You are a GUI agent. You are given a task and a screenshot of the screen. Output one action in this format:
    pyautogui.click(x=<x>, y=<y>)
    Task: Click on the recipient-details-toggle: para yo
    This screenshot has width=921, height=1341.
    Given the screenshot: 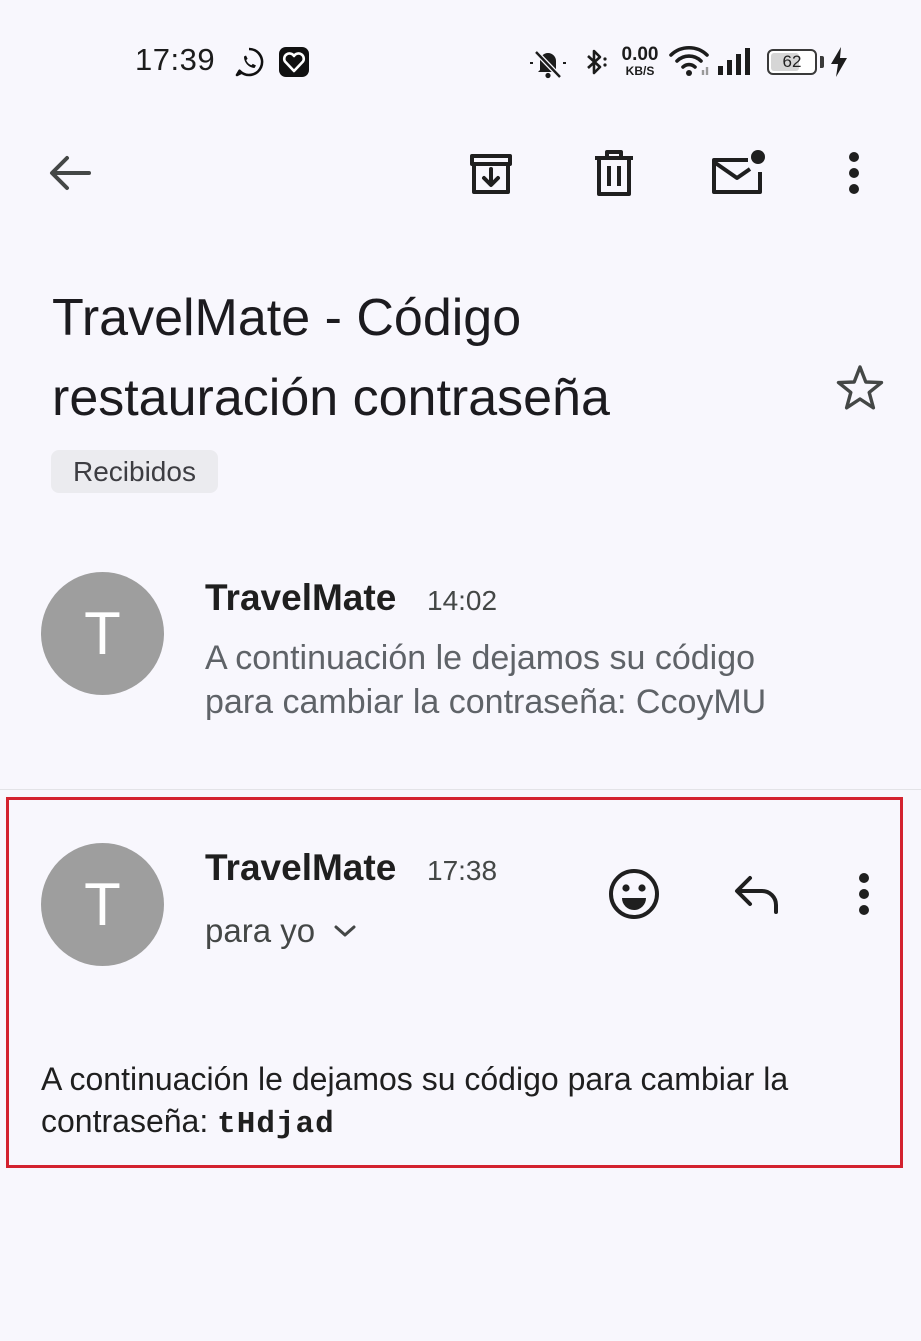 What is the action you would take?
    pyautogui.click(x=281, y=931)
    